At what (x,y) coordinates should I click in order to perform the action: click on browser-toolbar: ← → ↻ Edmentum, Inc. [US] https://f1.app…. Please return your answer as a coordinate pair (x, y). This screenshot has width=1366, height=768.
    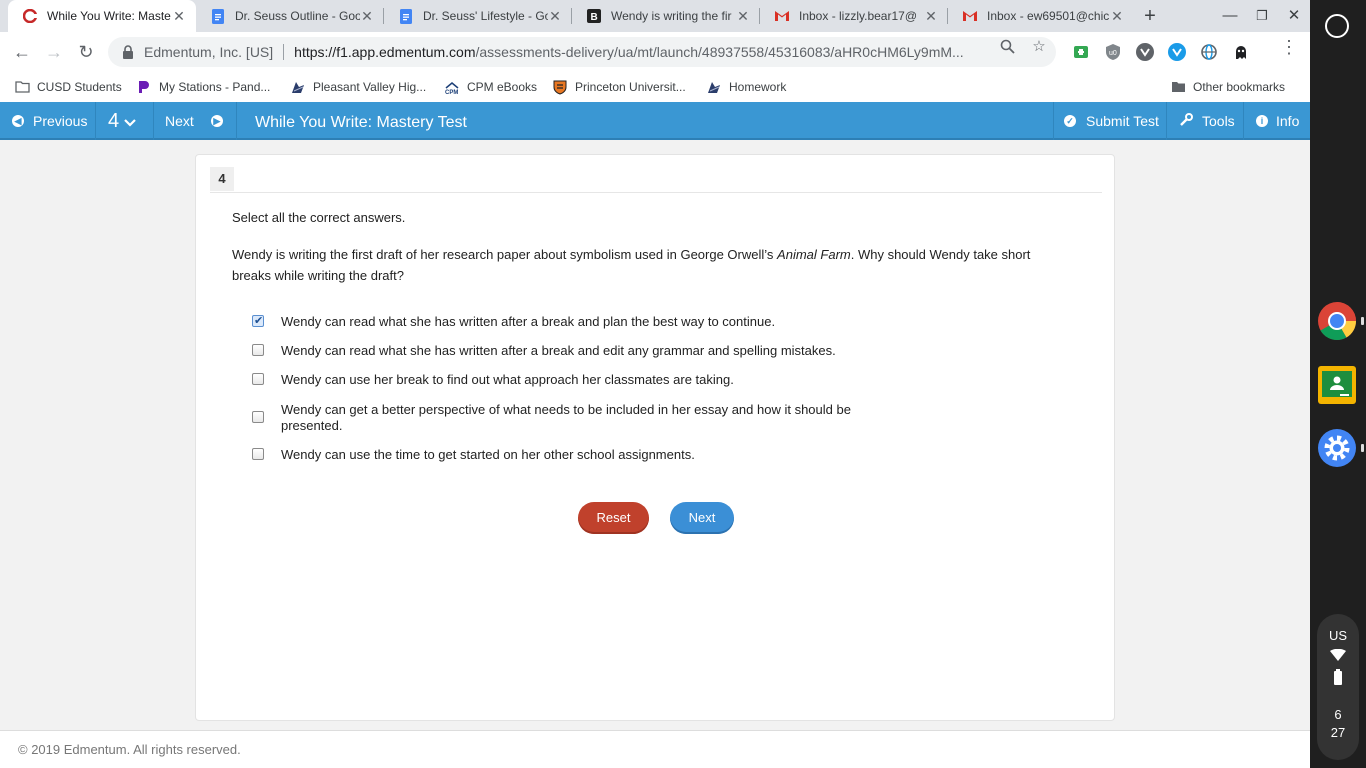
    Looking at the image, I should click on (655, 52).